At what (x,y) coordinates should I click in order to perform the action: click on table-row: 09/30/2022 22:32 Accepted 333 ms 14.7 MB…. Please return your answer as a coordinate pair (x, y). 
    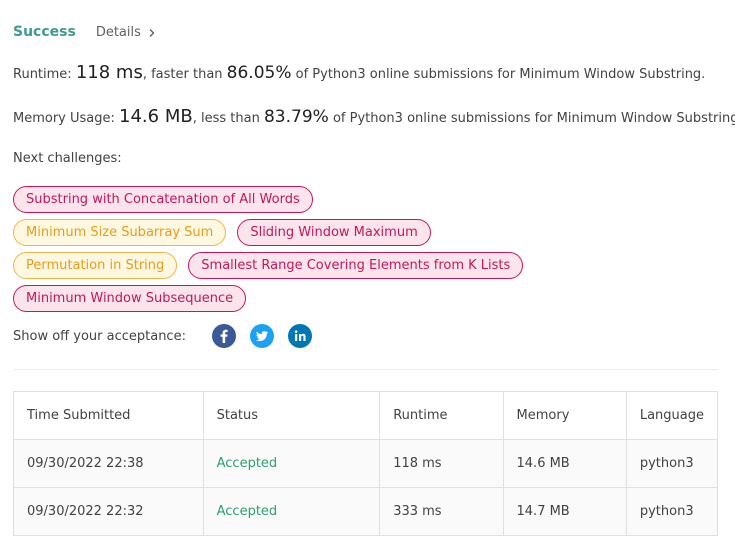
    Looking at the image, I should click on (366, 511).